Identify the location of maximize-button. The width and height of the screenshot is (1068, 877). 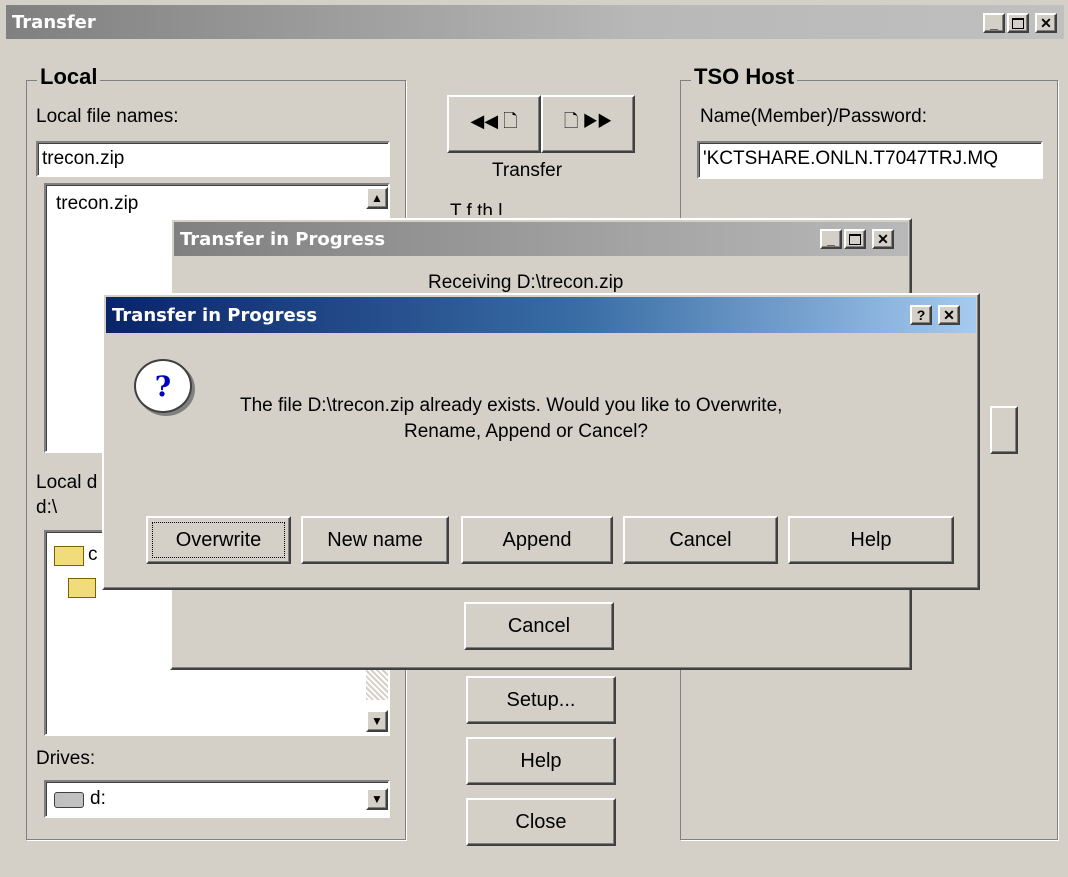
(1018, 23).